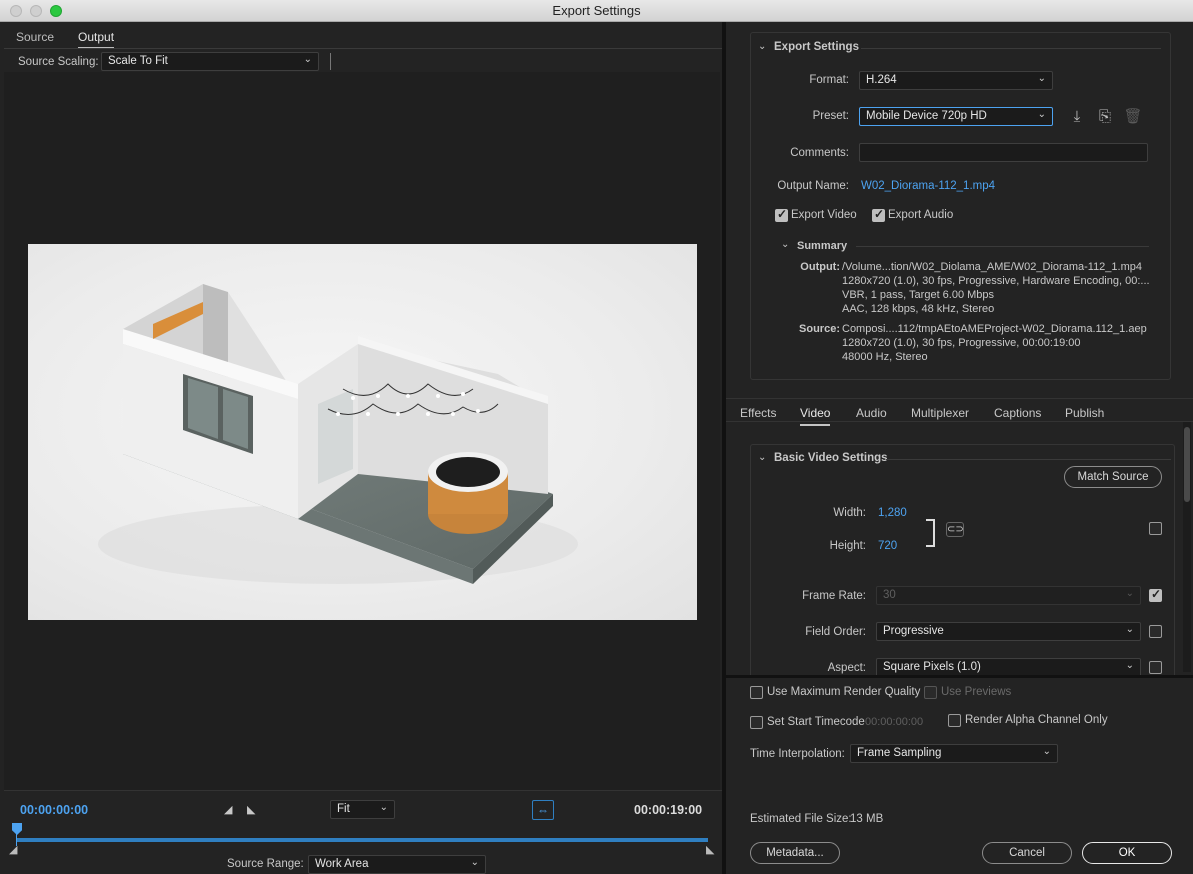 The image size is (1193, 874). Describe the element at coordinates (1077, 117) in the screenshot. I see `save-preset-icon: ⤓` at that location.